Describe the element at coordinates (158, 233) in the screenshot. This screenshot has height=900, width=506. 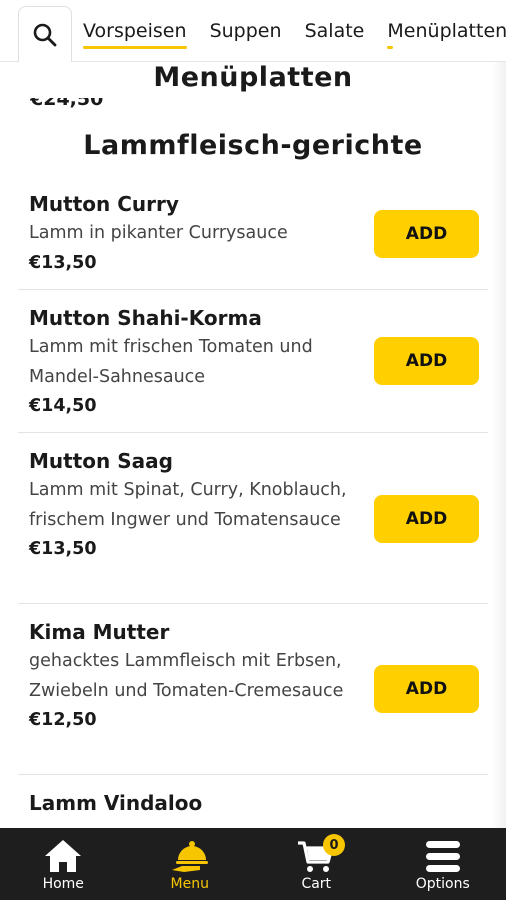
I see `item-description: Lamm in pikanter Currysauce` at that location.